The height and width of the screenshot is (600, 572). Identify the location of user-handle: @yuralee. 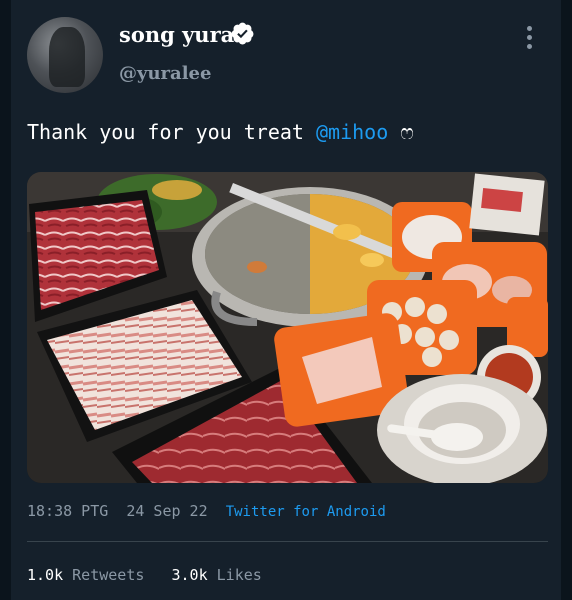
(165, 73).